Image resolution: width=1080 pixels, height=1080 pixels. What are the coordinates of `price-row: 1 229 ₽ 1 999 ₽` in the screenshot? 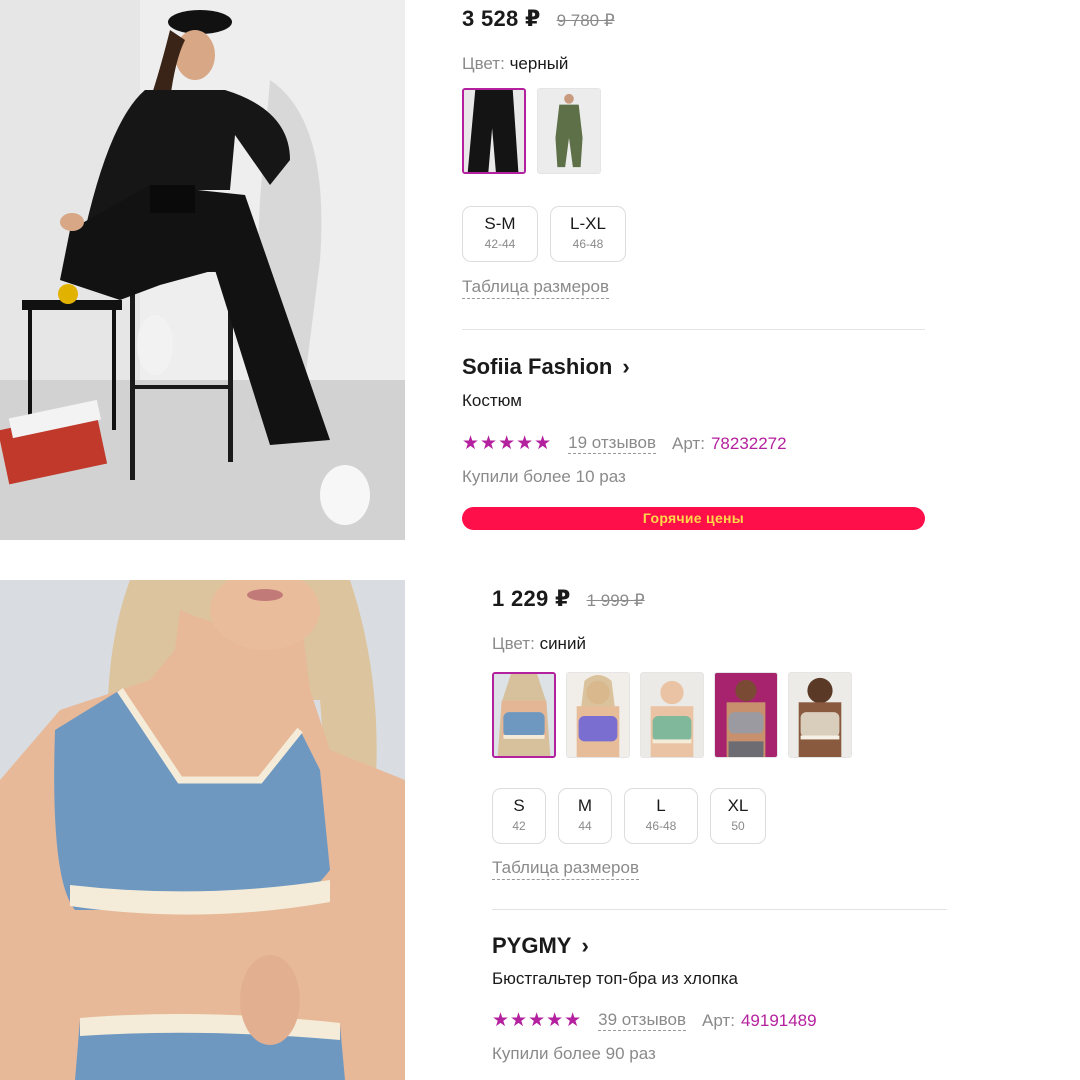 It's located at (568, 599).